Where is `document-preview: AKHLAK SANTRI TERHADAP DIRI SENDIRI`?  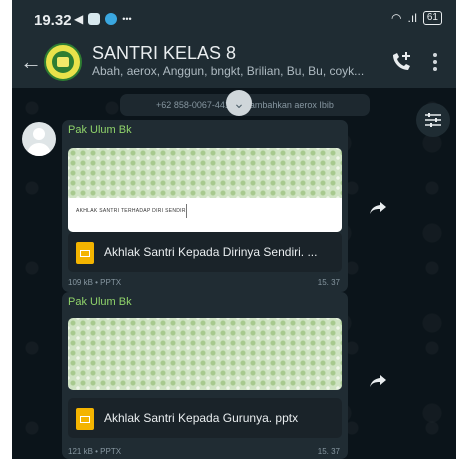 document-preview: AKHLAK SANTRI TERHADAP DIRI SENDIRI is located at coordinates (205, 190).